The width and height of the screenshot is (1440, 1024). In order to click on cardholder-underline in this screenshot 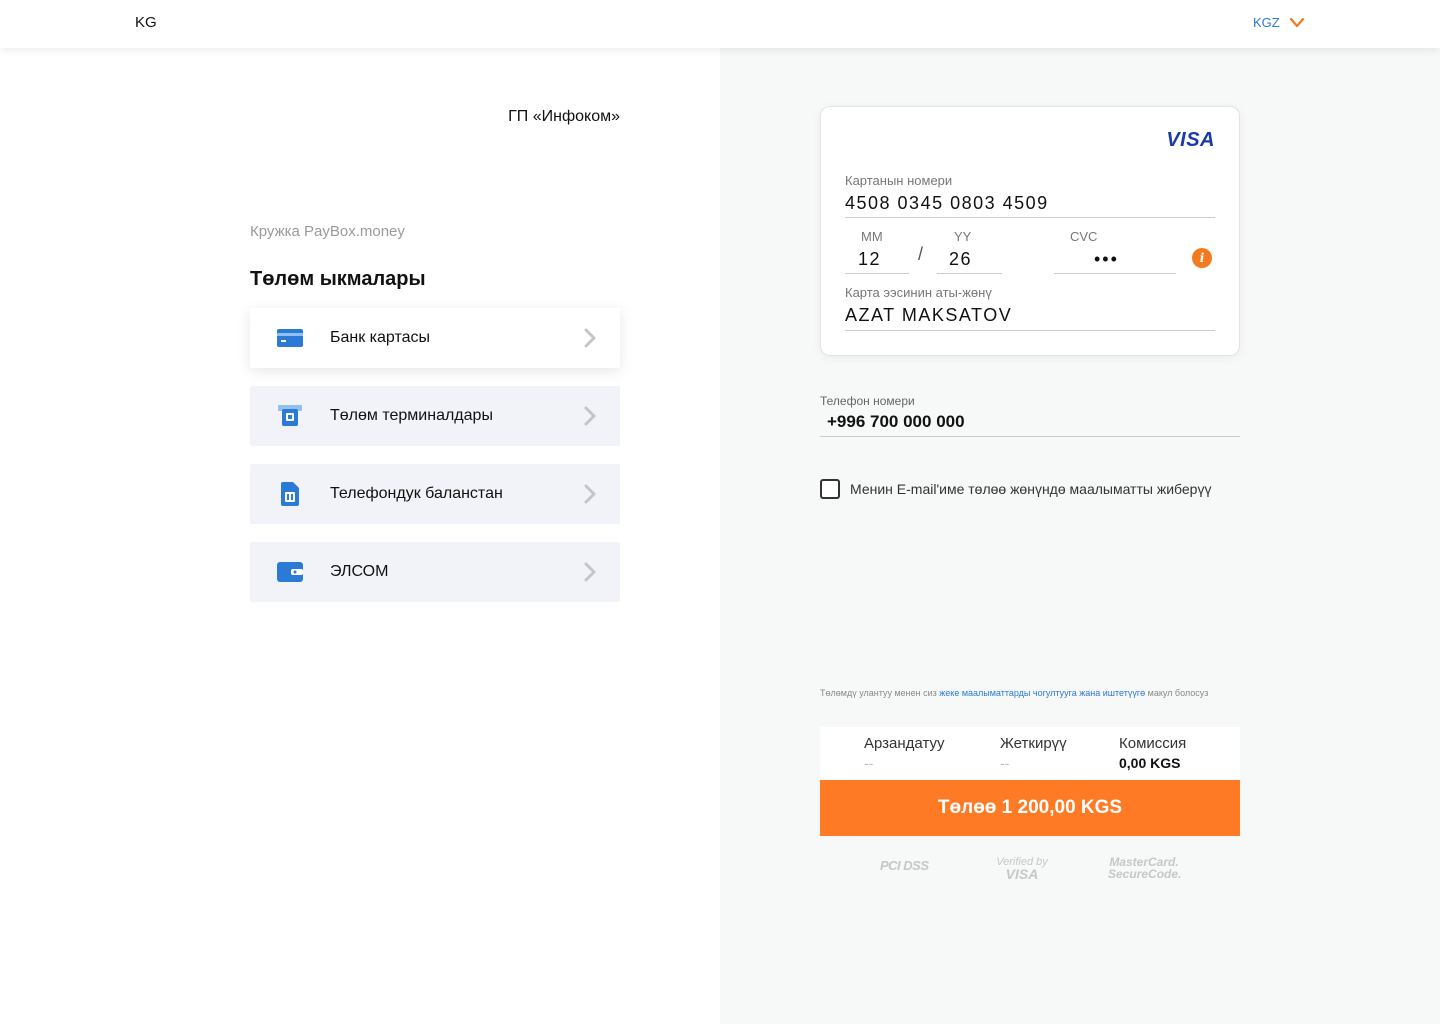, I will do `click(1030, 330)`.